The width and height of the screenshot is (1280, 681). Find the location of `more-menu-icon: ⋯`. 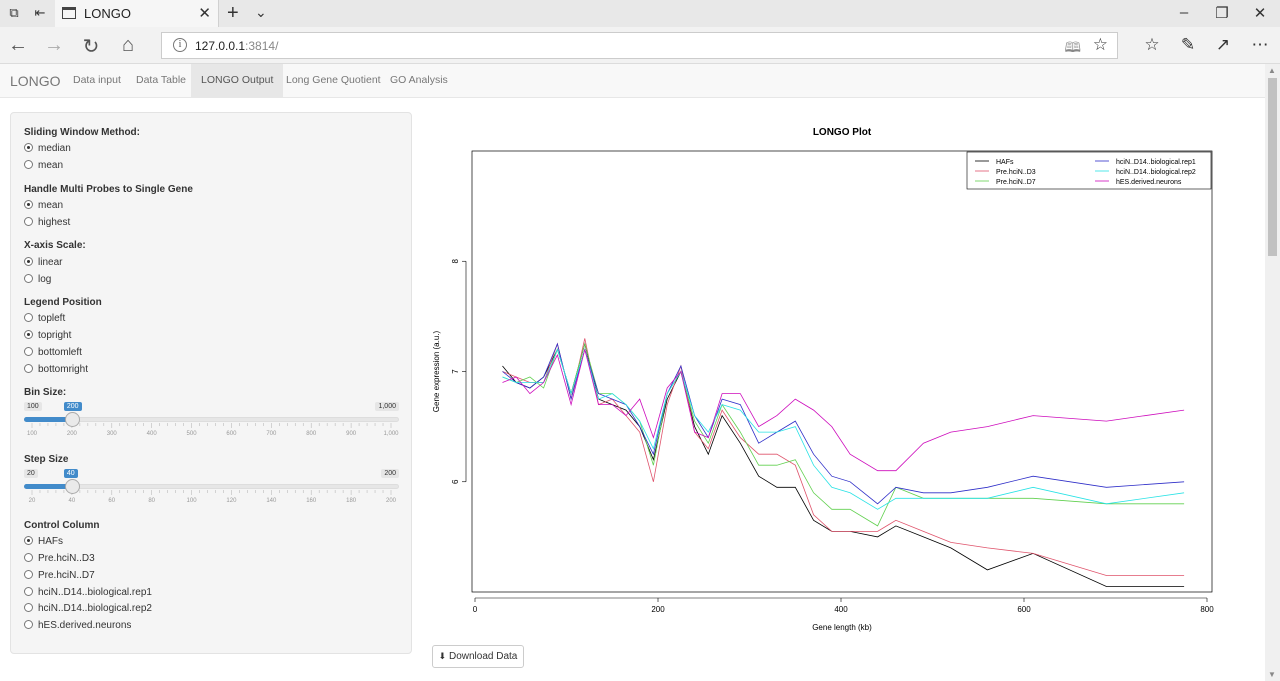

more-menu-icon: ⋯ is located at coordinates (1260, 45).